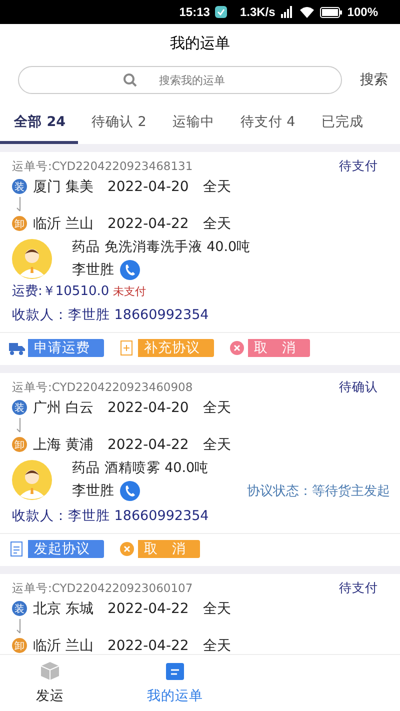 The image size is (400, 711). I want to click on action-button: 申请运费, so click(55, 348).